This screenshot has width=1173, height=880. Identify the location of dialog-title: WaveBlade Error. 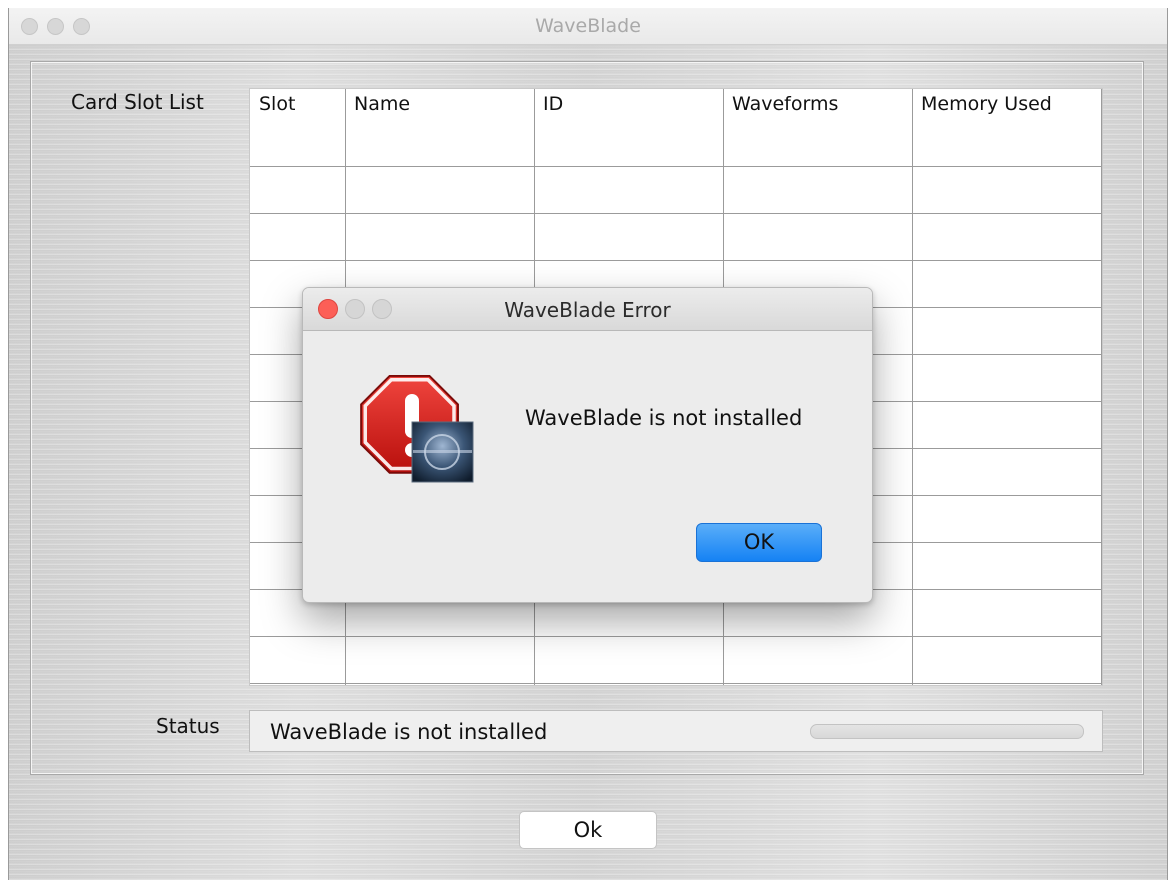
(587, 310).